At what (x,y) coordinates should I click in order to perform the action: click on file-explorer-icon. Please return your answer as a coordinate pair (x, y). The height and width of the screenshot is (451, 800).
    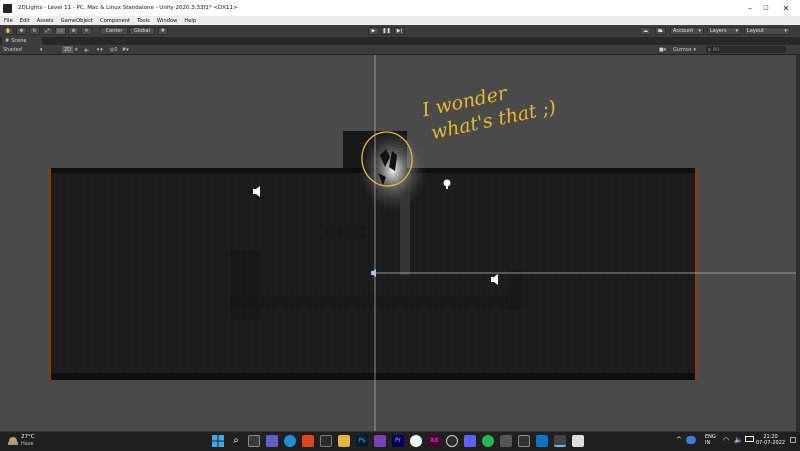
    Looking at the image, I should click on (344, 441).